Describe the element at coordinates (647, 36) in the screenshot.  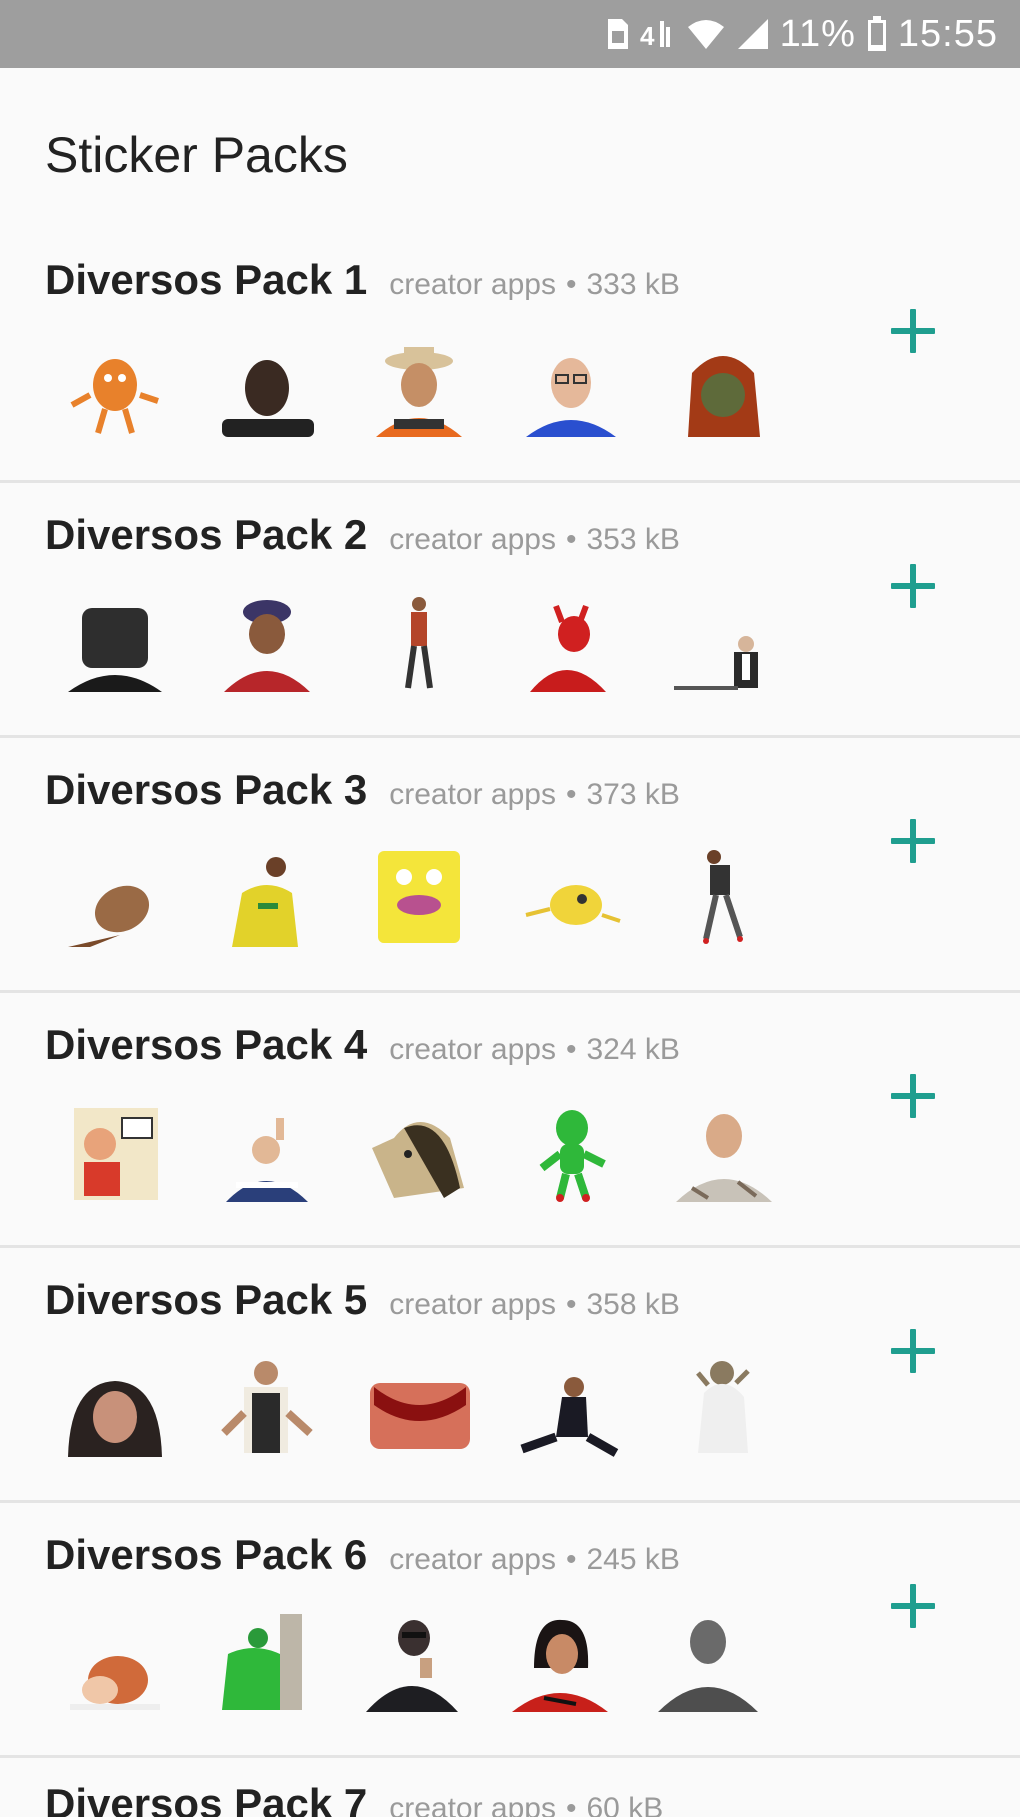
I see `svg-text: 4` at that location.